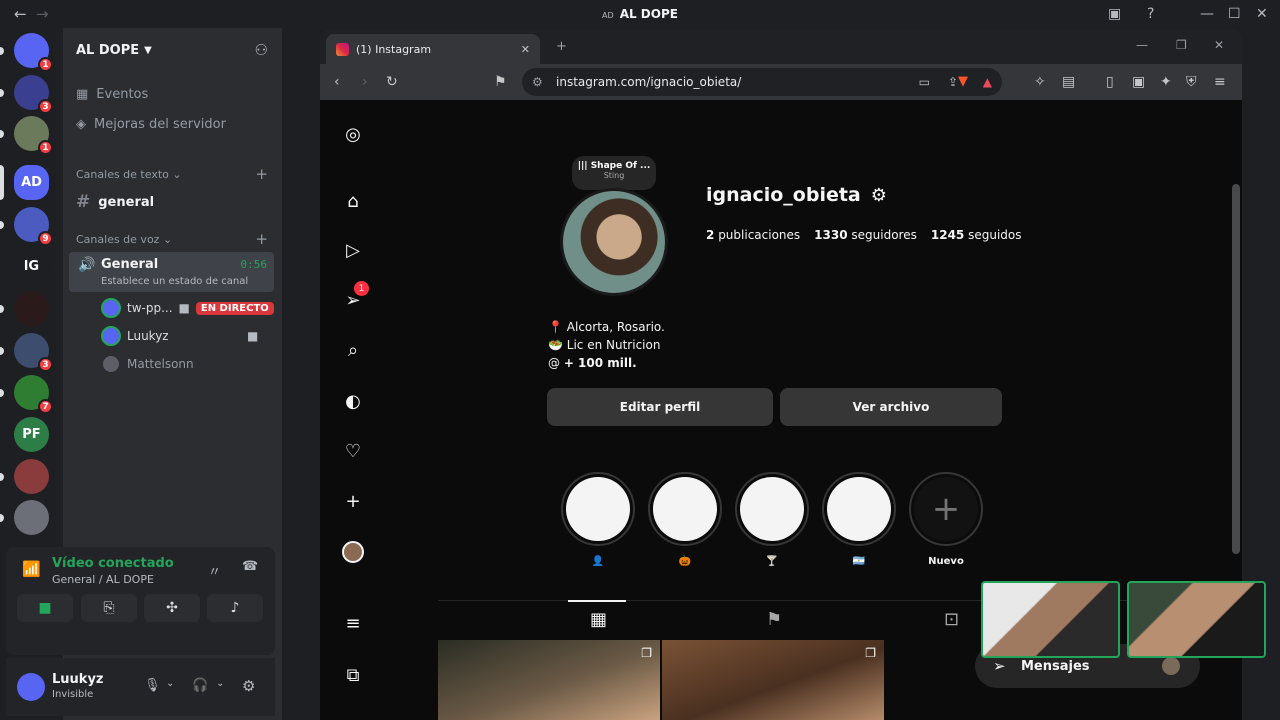 Image resolution: width=1280 pixels, height=720 pixels. What do you see at coordinates (214, 570) in the screenshot?
I see `noise-suppression-icon: 〃` at bounding box center [214, 570].